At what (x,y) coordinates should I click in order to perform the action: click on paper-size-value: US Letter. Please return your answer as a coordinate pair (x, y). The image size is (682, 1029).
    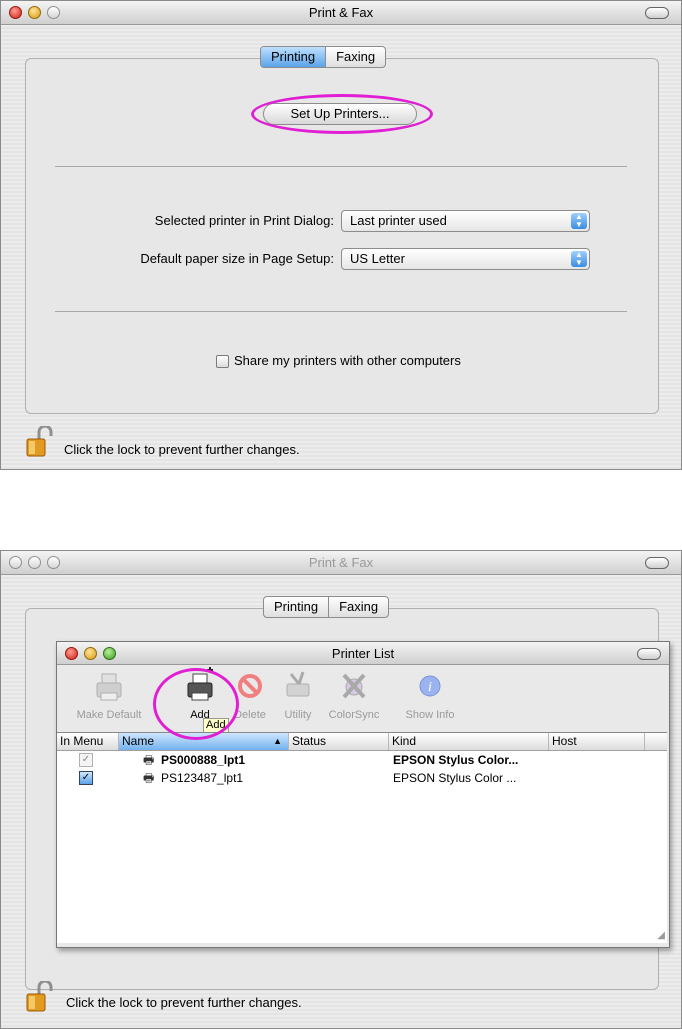
    Looking at the image, I should click on (377, 258).